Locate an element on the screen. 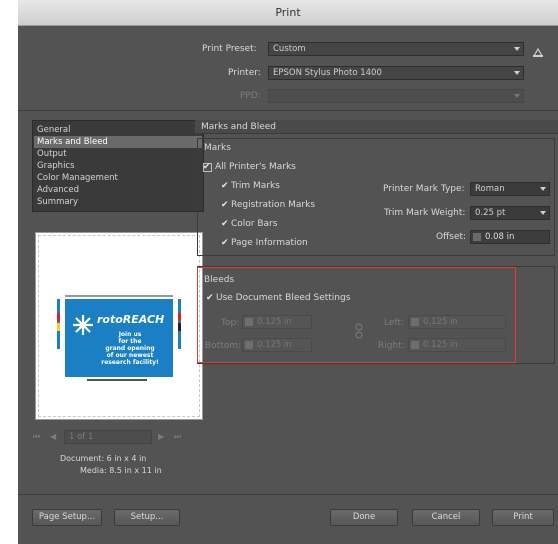 The image size is (558, 544). printer-label: Printer: is located at coordinates (244, 73).